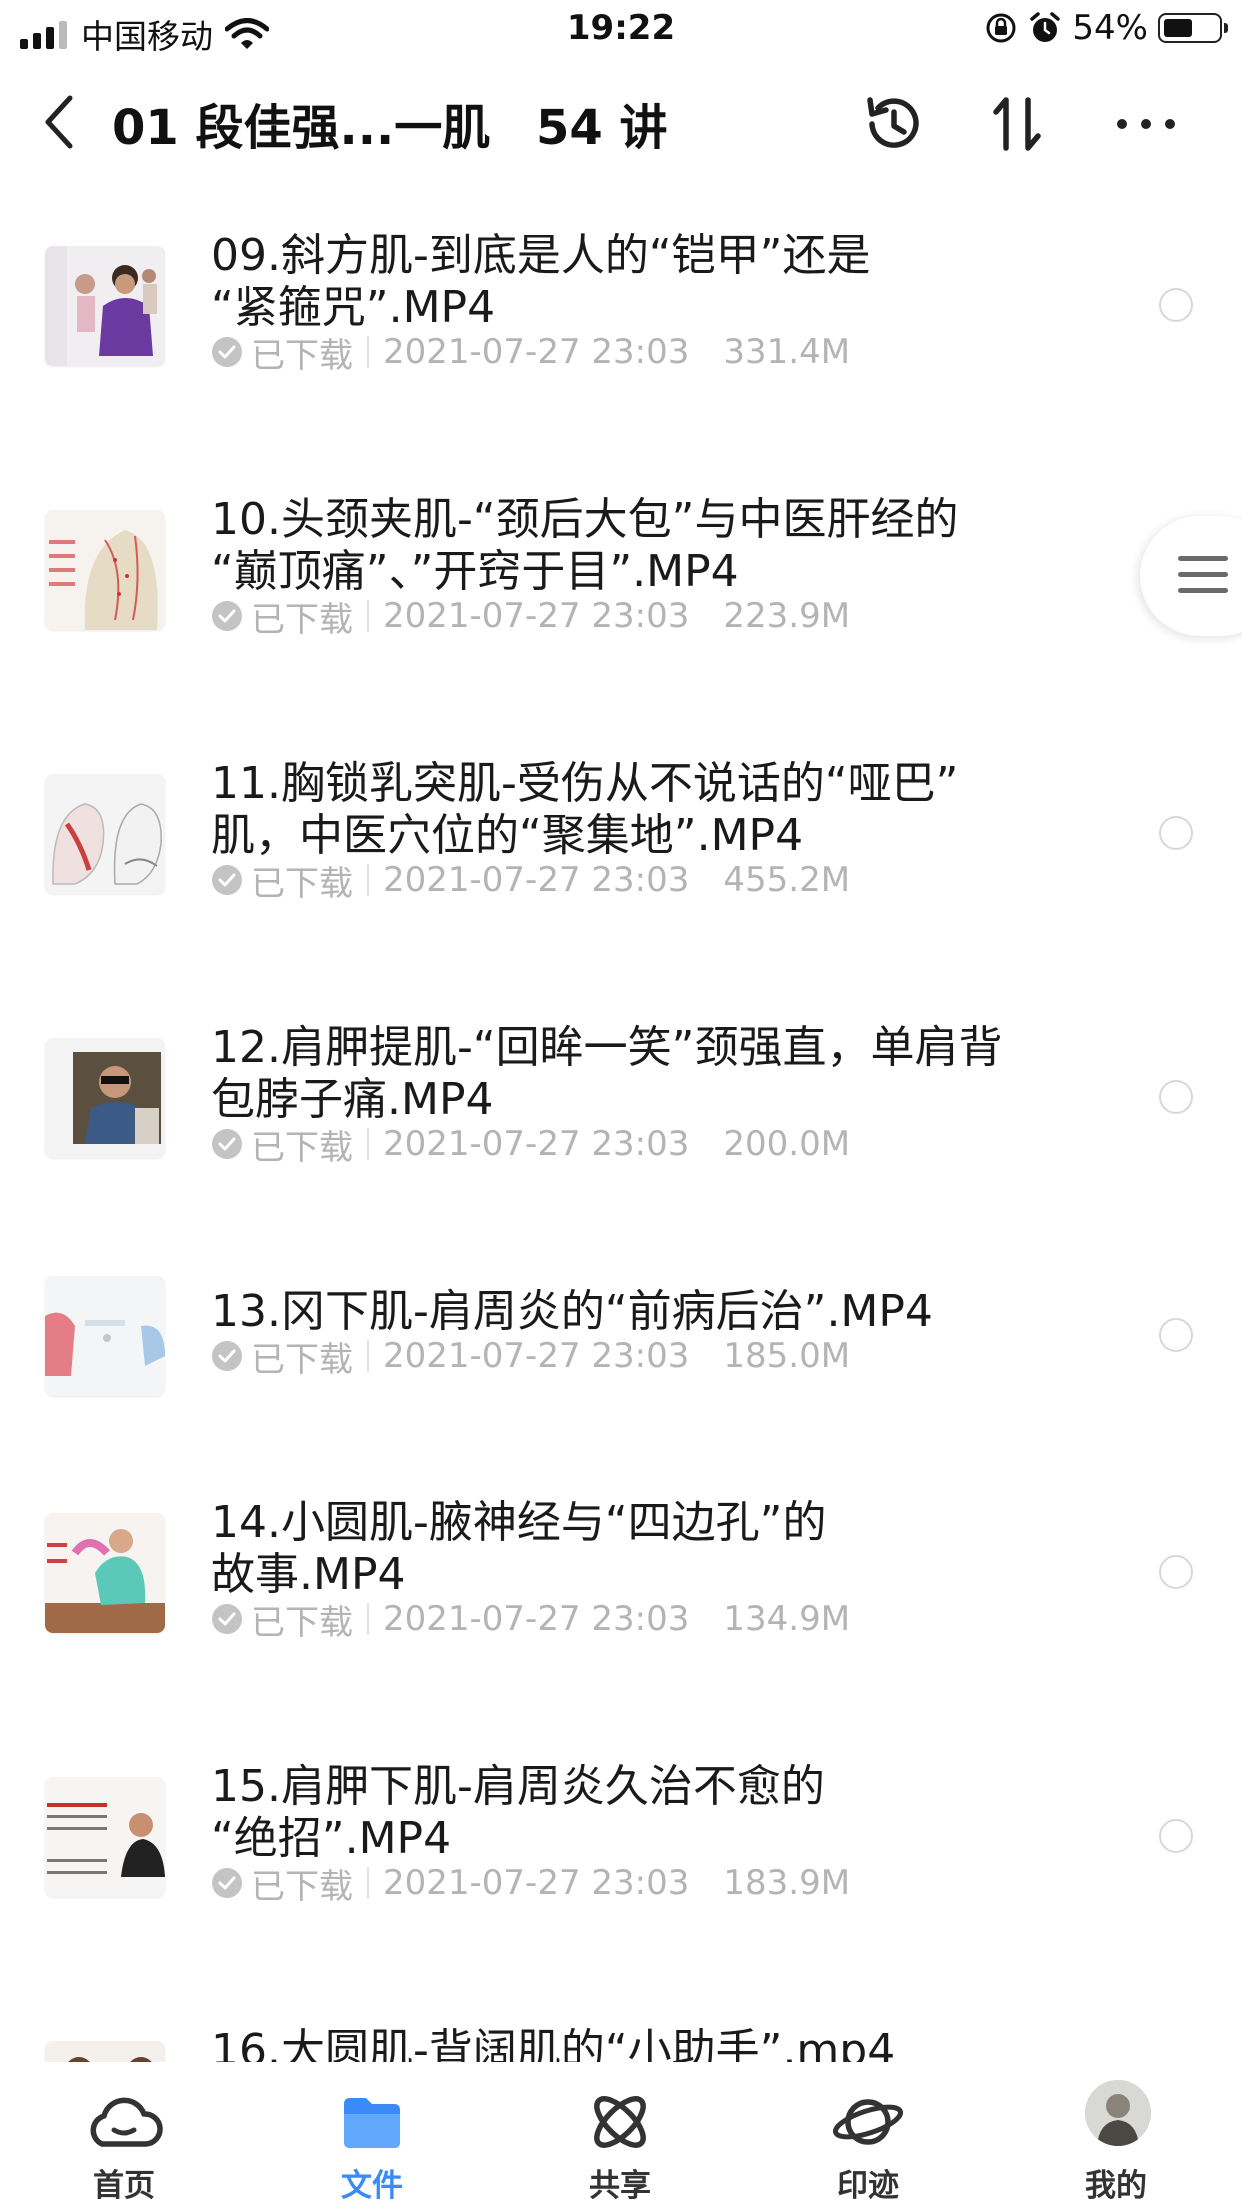 The height and width of the screenshot is (2208, 1242). I want to click on file-size: 185.0M, so click(787, 1356).